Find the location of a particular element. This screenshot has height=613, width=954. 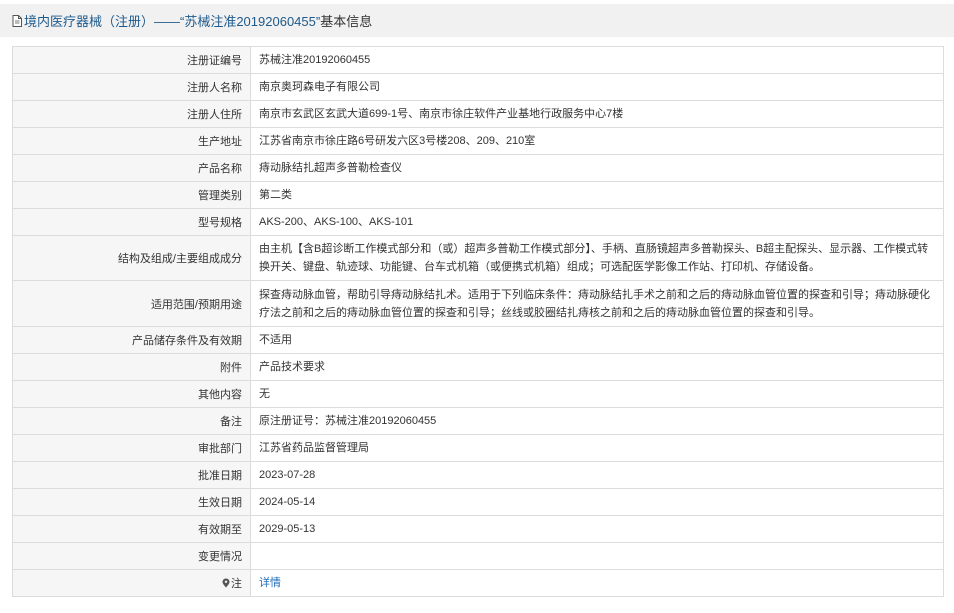

table-row: 产品名称 痔动脉结扎超声多普勒检查仪 is located at coordinates (478, 168).